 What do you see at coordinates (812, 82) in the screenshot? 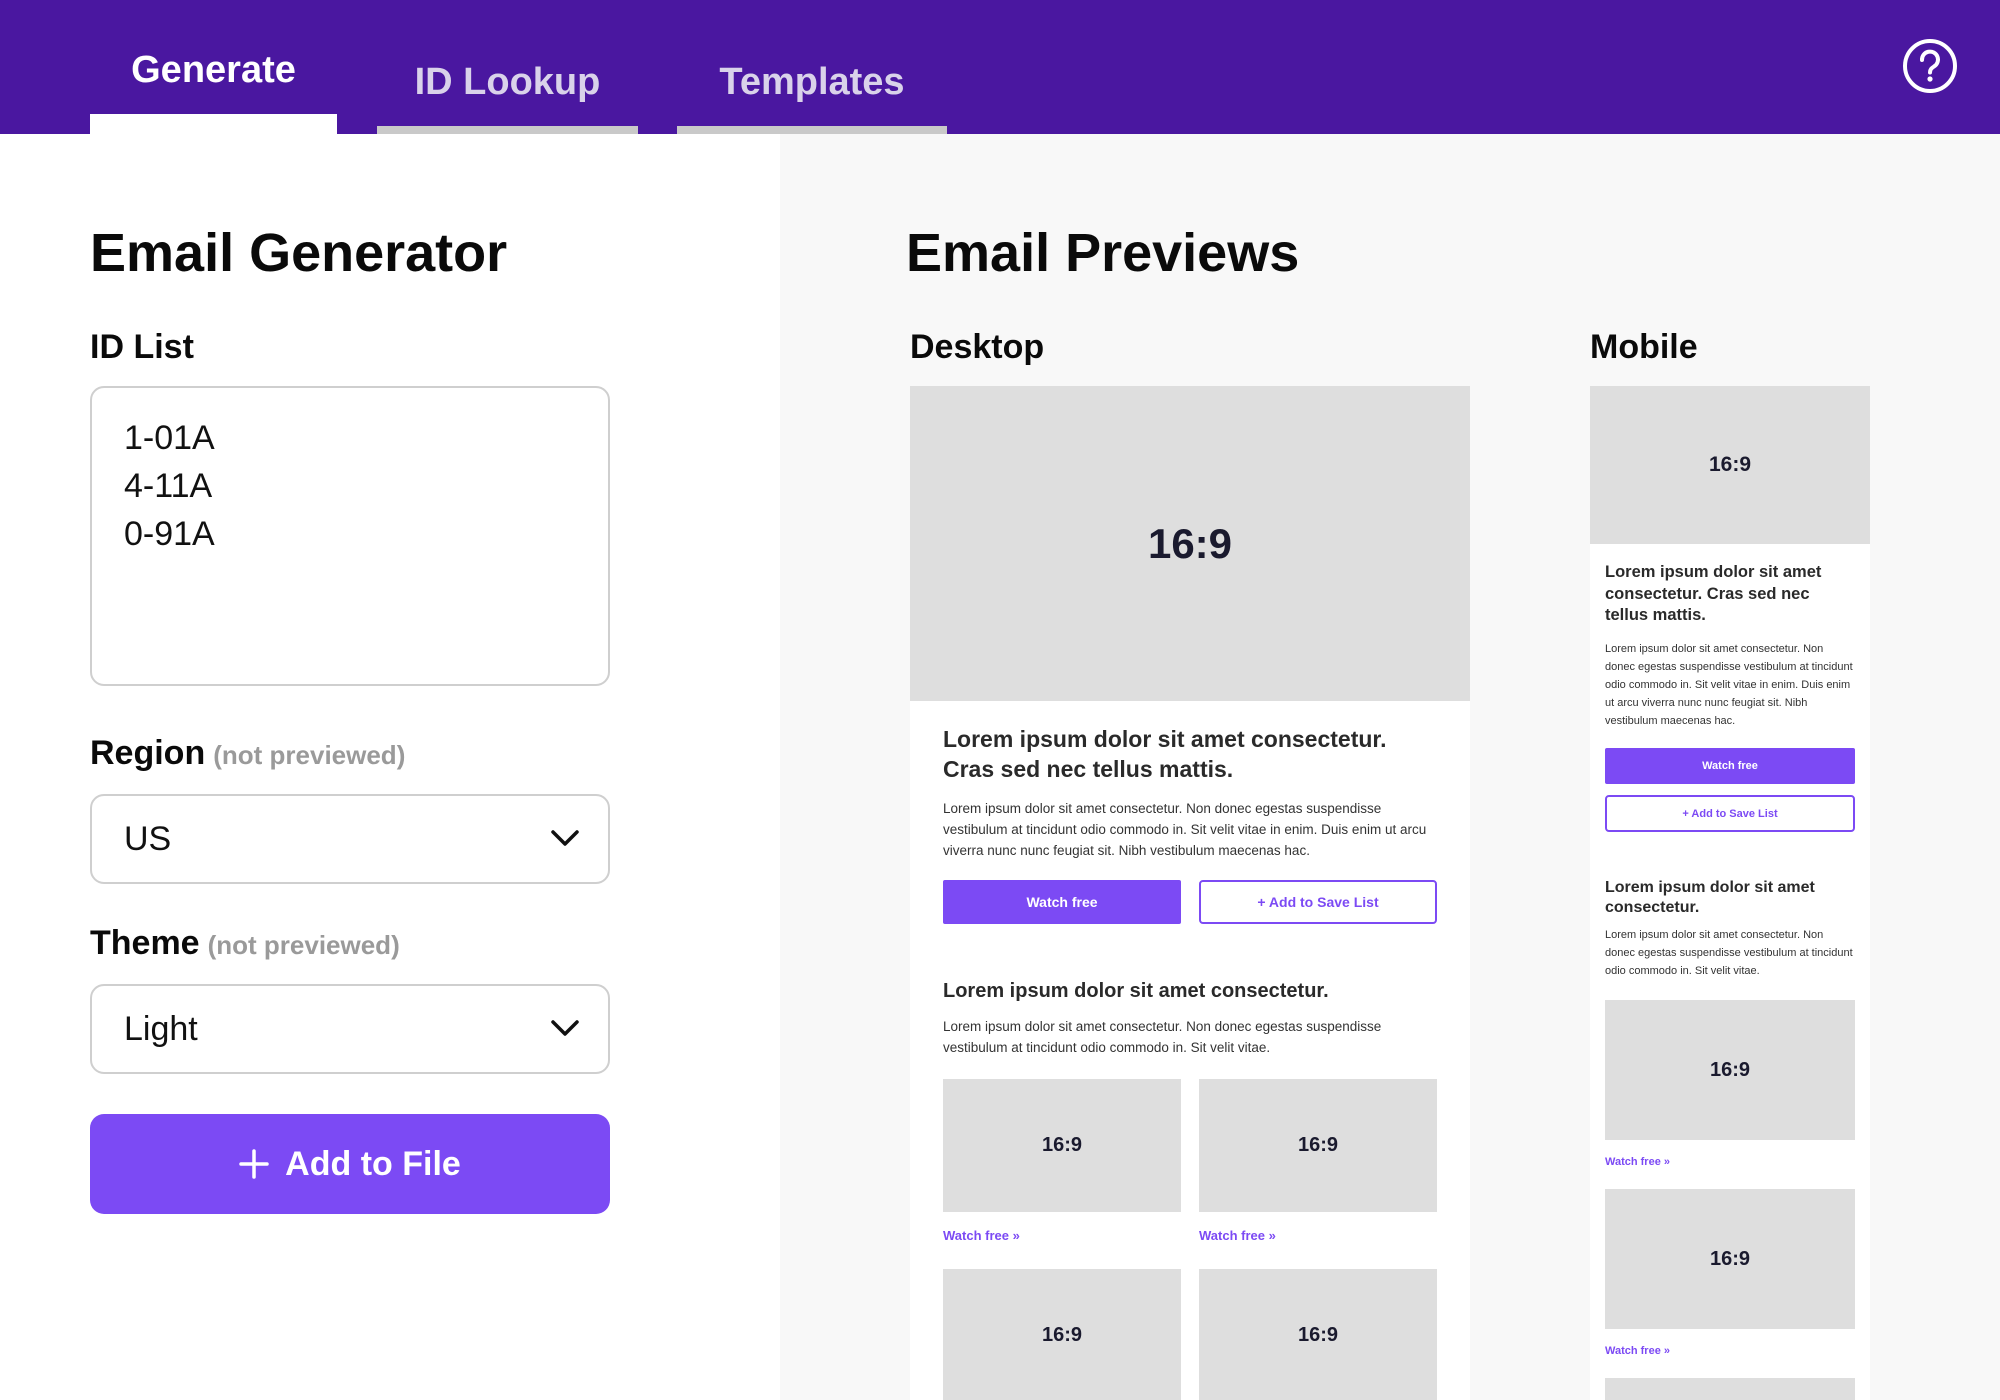
I see `tab-label: Templates` at bounding box center [812, 82].